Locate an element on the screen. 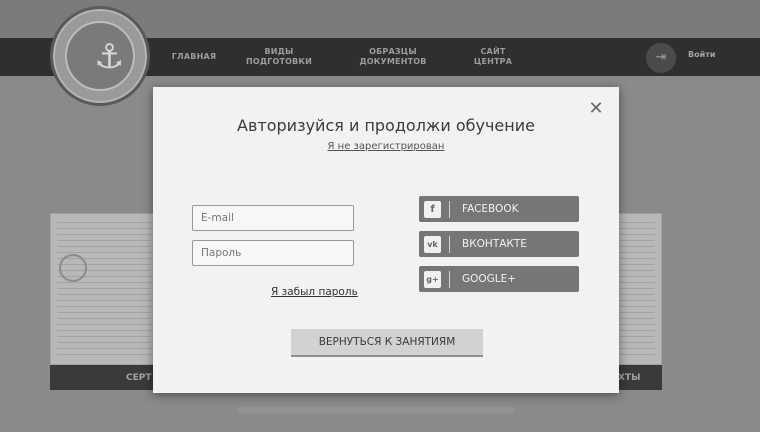  social-button-label: ВКОНТАКТЕ is located at coordinates (494, 244).